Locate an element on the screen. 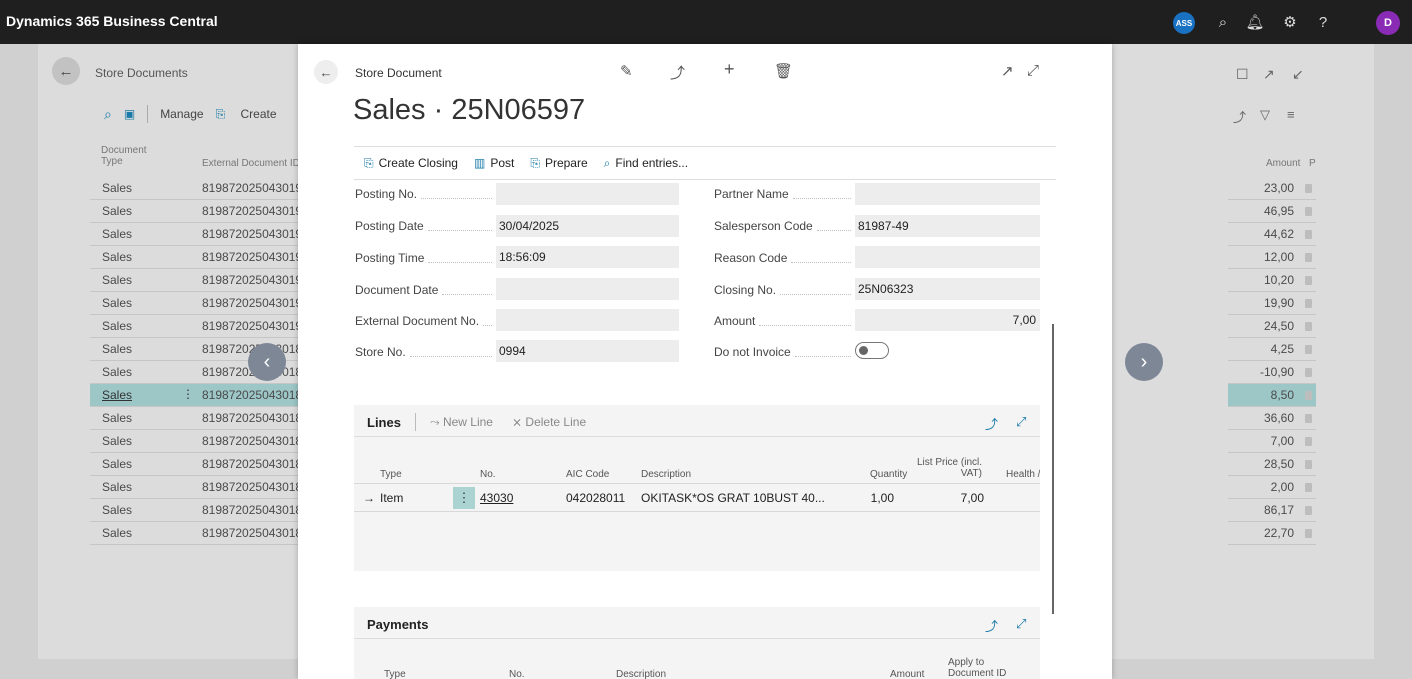 The image size is (1412, 679). prepare-button: ⎘ Prepare is located at coordinates (558, 163).